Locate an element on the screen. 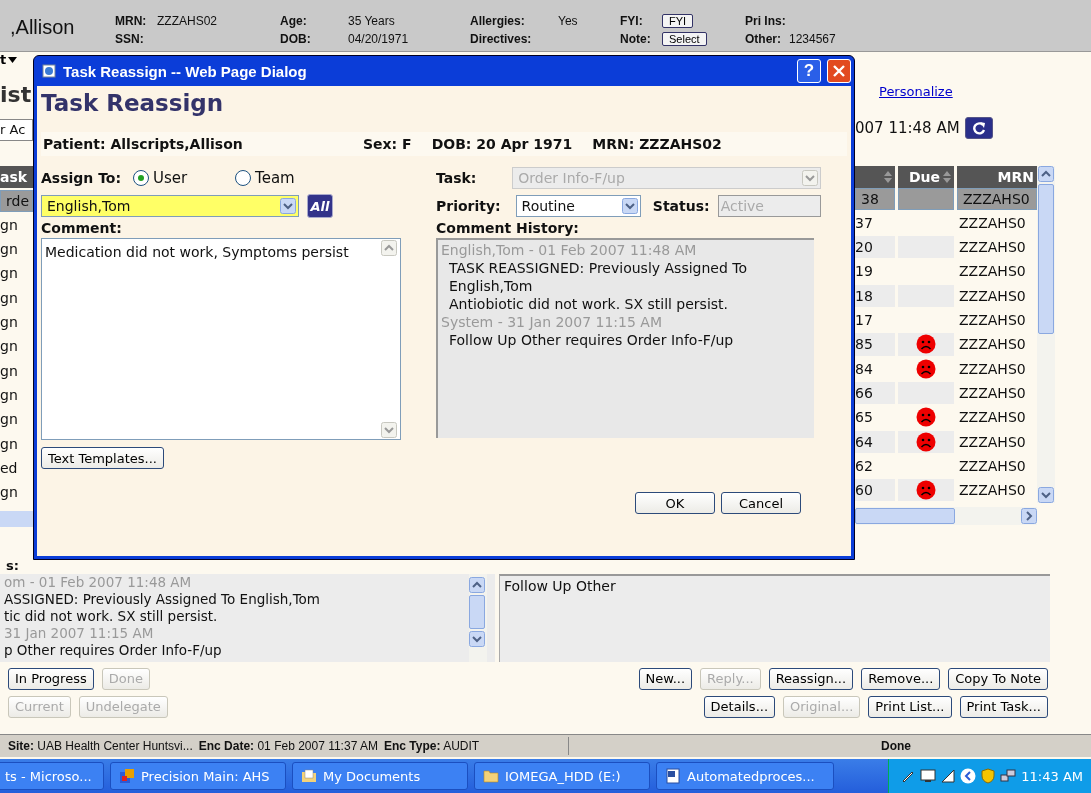 This screenshot has width=1091, height=793. comment-field: Medication did not work, Symptoms persist is located at coordinates (221, 339).